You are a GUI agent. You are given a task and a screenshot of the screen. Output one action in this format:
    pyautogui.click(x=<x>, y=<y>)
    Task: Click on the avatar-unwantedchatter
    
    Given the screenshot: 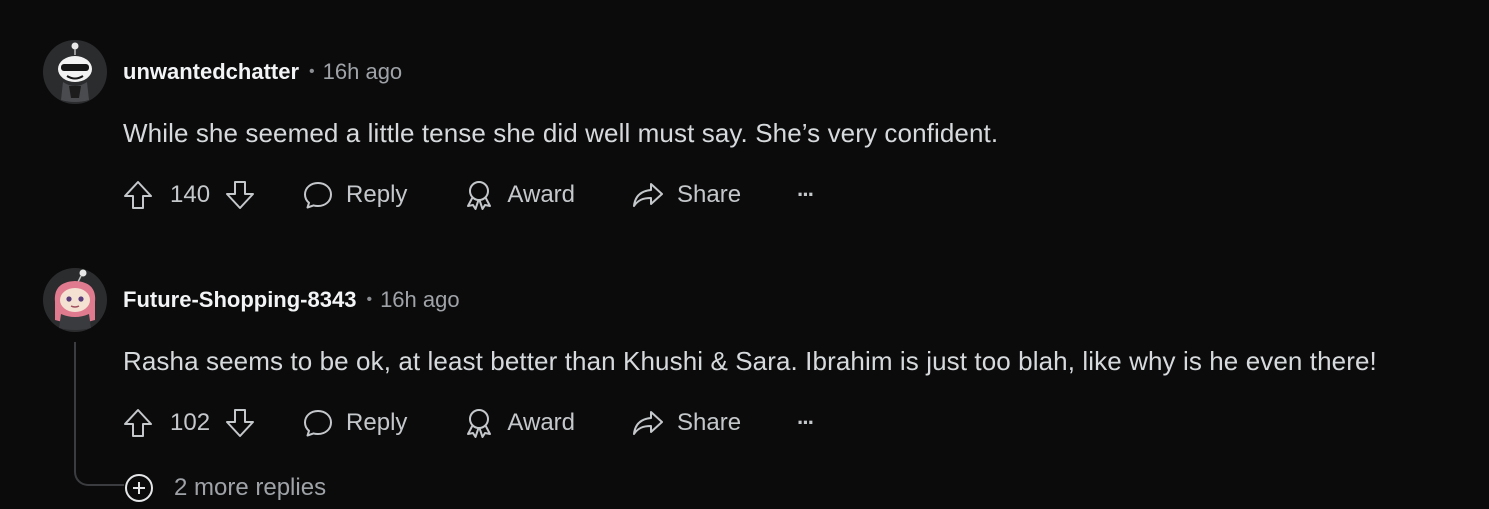 What is the action you would take?
    pyautogui.click(x=75, y=72)
    